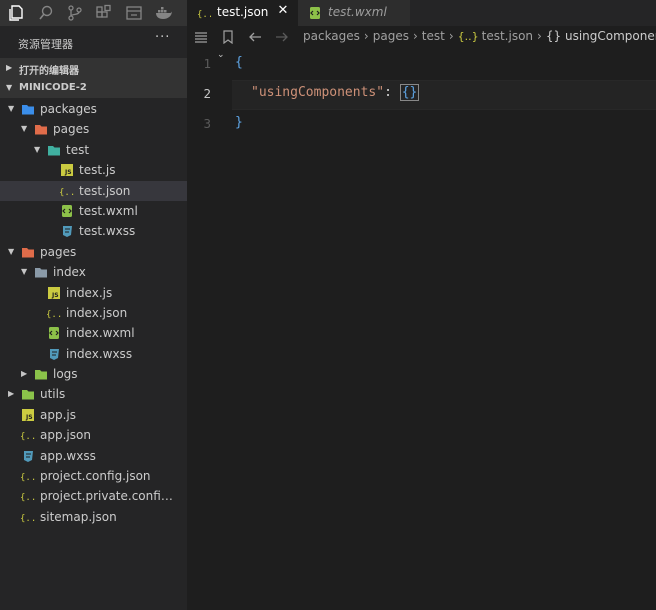  I want to click on tree-item-label: project.config.json, so click(95, 476).